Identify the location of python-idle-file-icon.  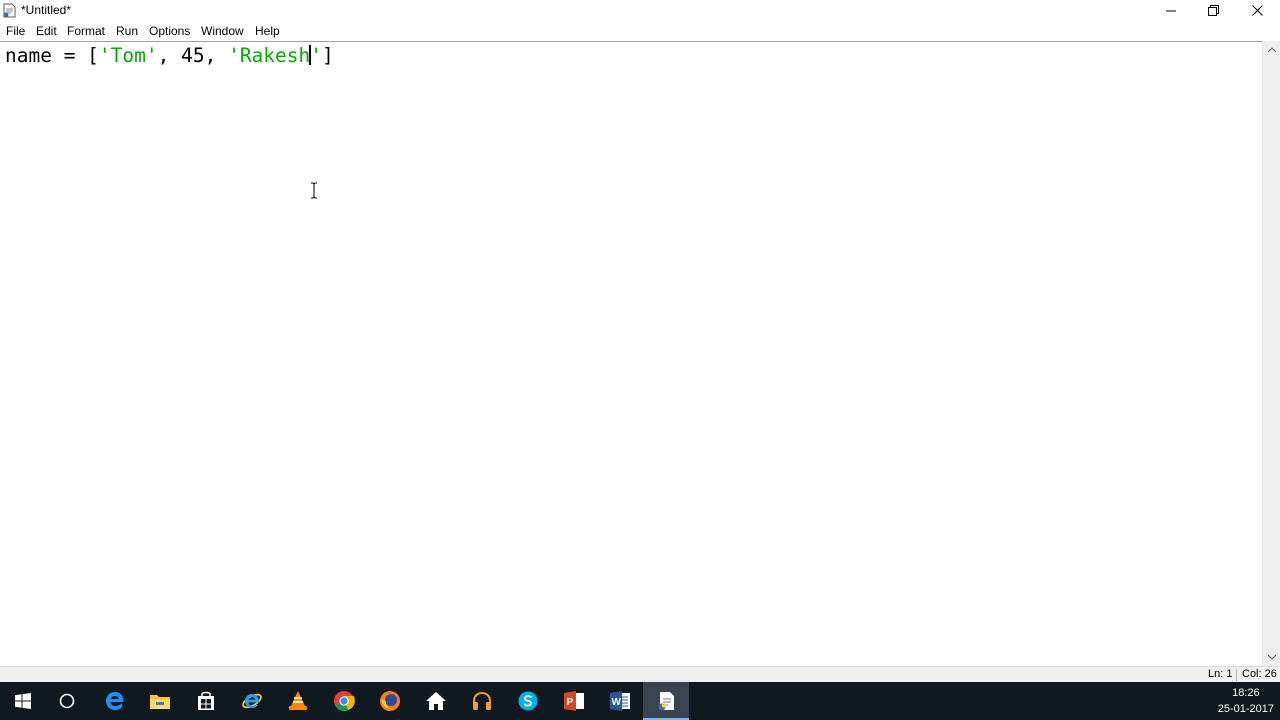
(9, 10).